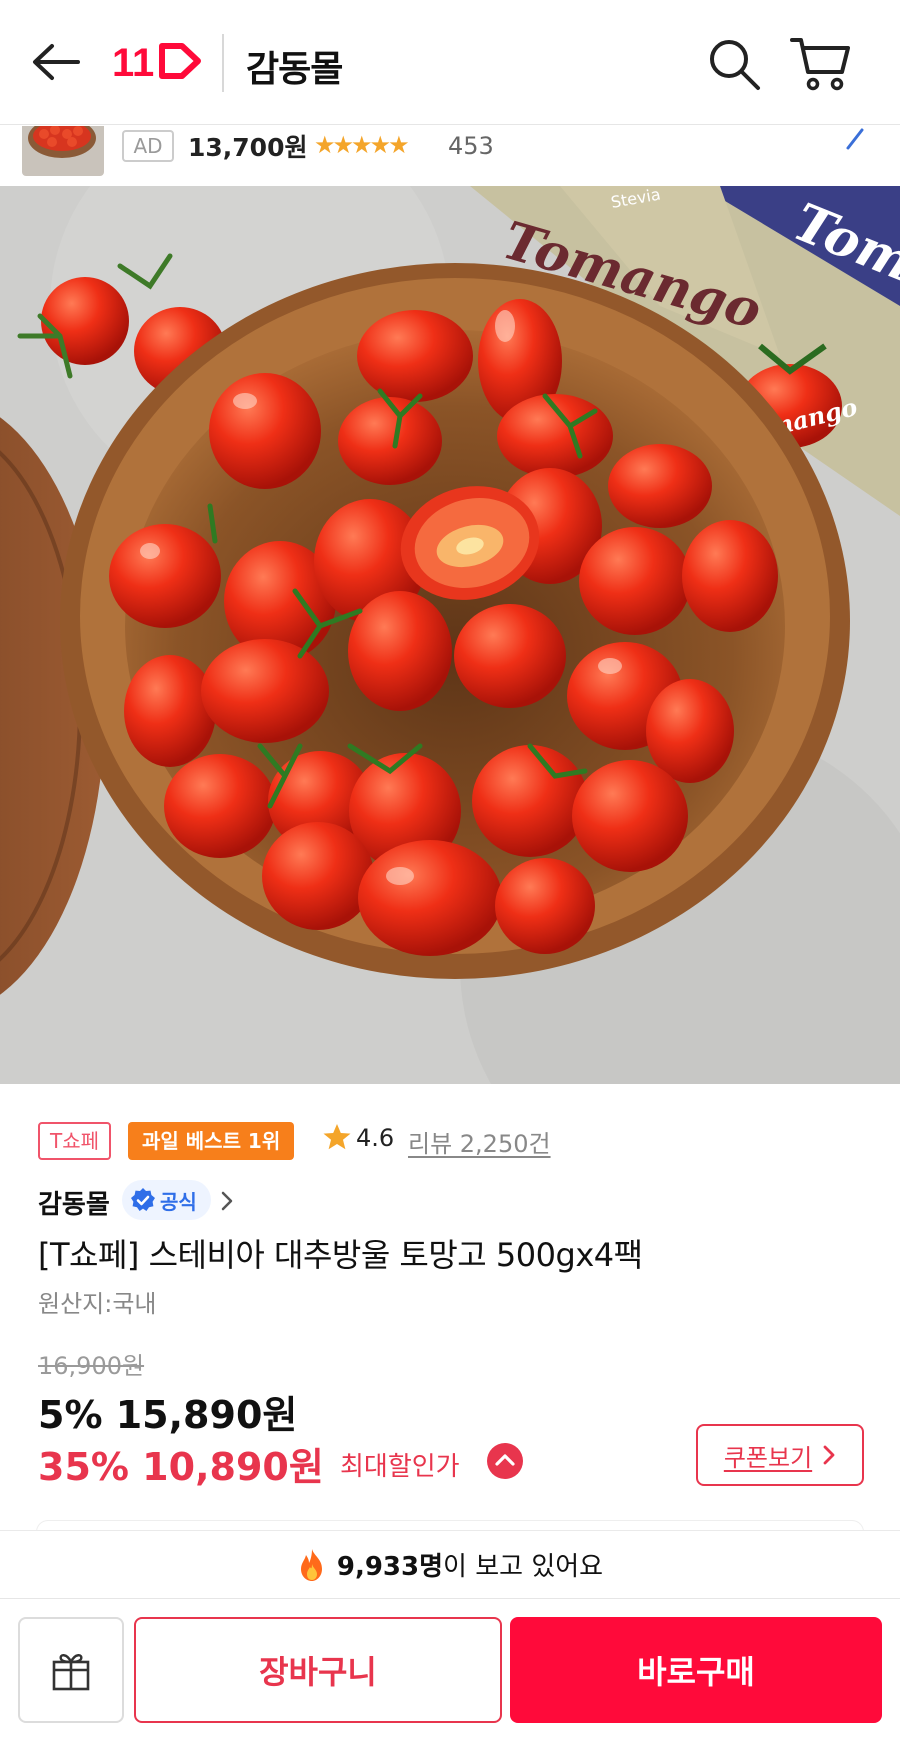 This screenshot has width=900, height=1742. Describe the element at coordinates (856, 138) in the screenshot. I see `ad-chevron-icon` at that location.